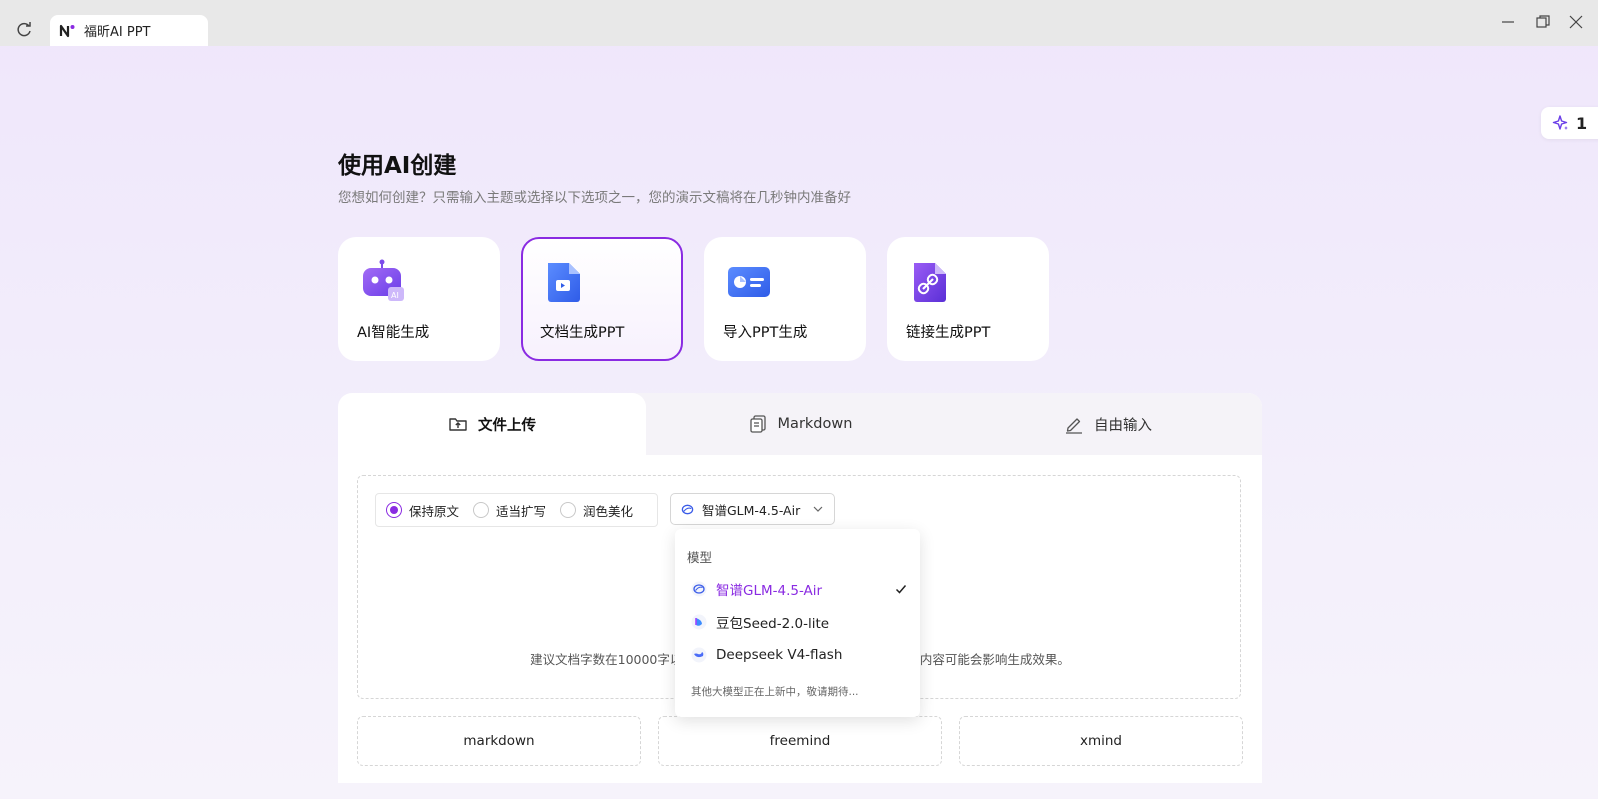 Image resolution: width=1598 pixels, height=799 pixels. I want to click on format-xmind-button: xmind, so click(1101, 741).